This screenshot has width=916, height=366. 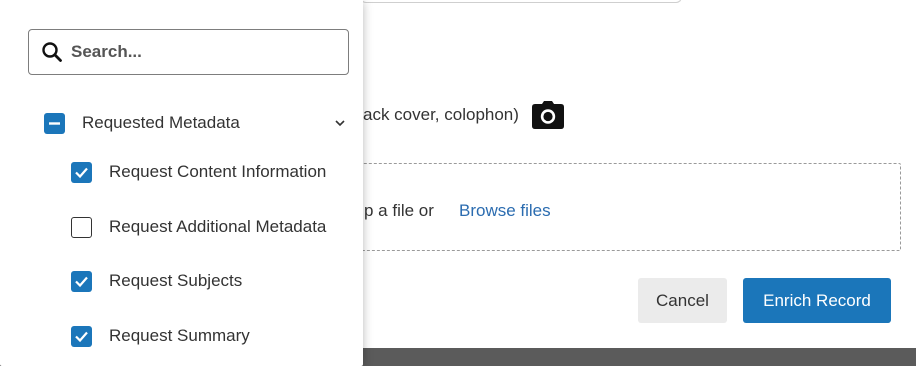 I want to click on checkbox-content-information, so click(x=81, y=172).